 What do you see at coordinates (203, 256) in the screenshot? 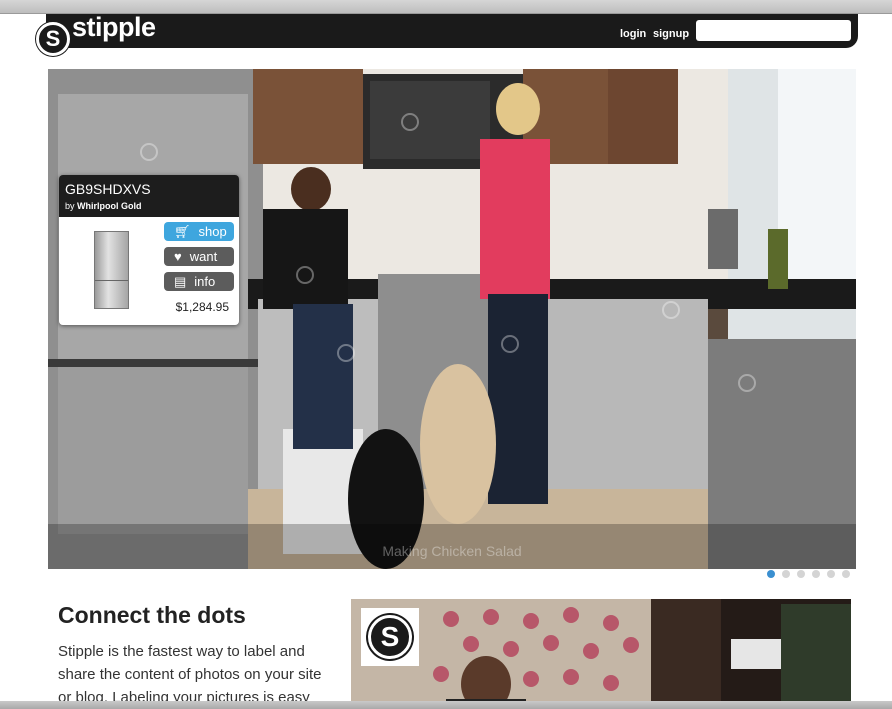
I see `want-button-label: want` at bounding box center [203, 256].